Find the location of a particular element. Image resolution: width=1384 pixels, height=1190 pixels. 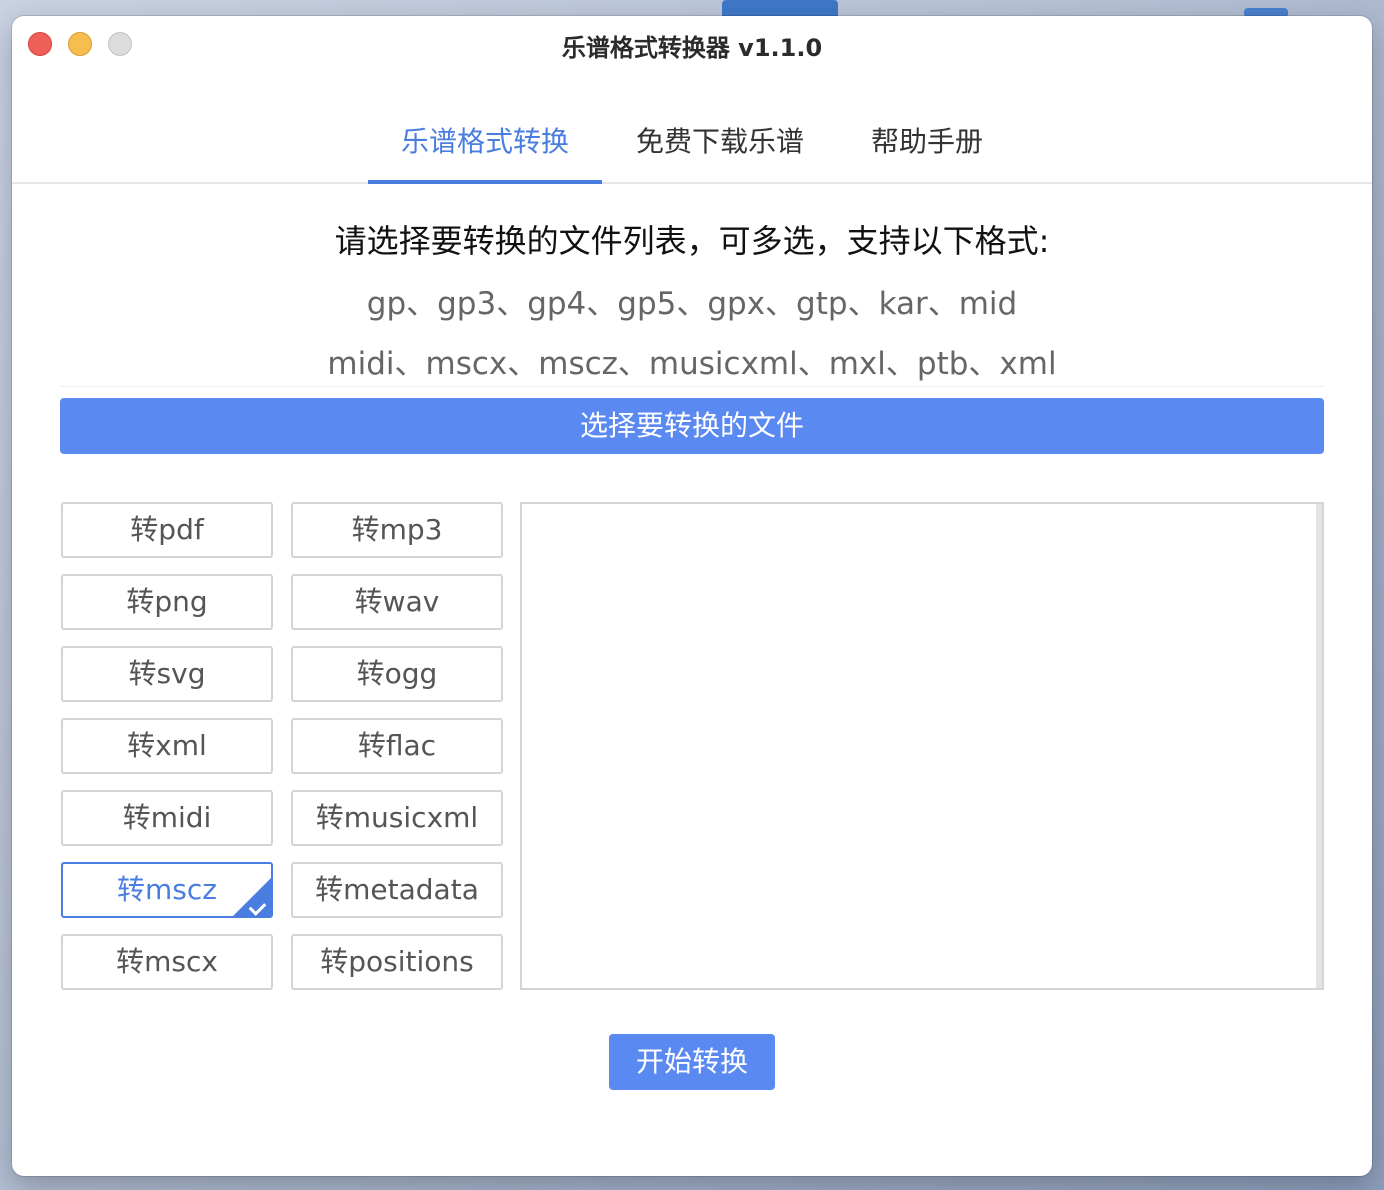

option-to-pdf: 转pdf is located at coordinates (167, 530).